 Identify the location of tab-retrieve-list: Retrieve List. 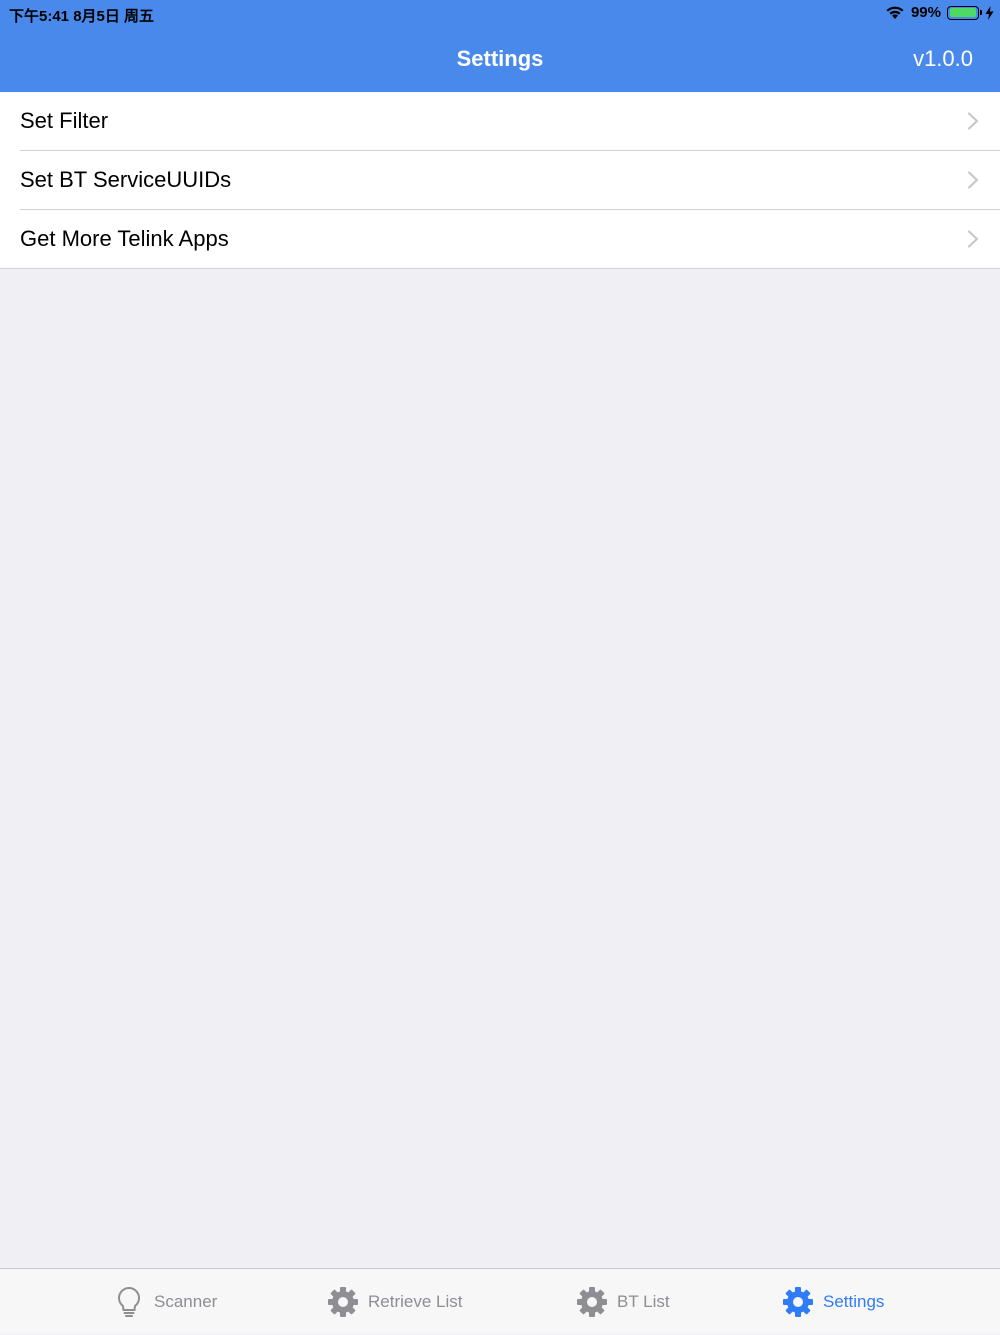
(394, 1302).